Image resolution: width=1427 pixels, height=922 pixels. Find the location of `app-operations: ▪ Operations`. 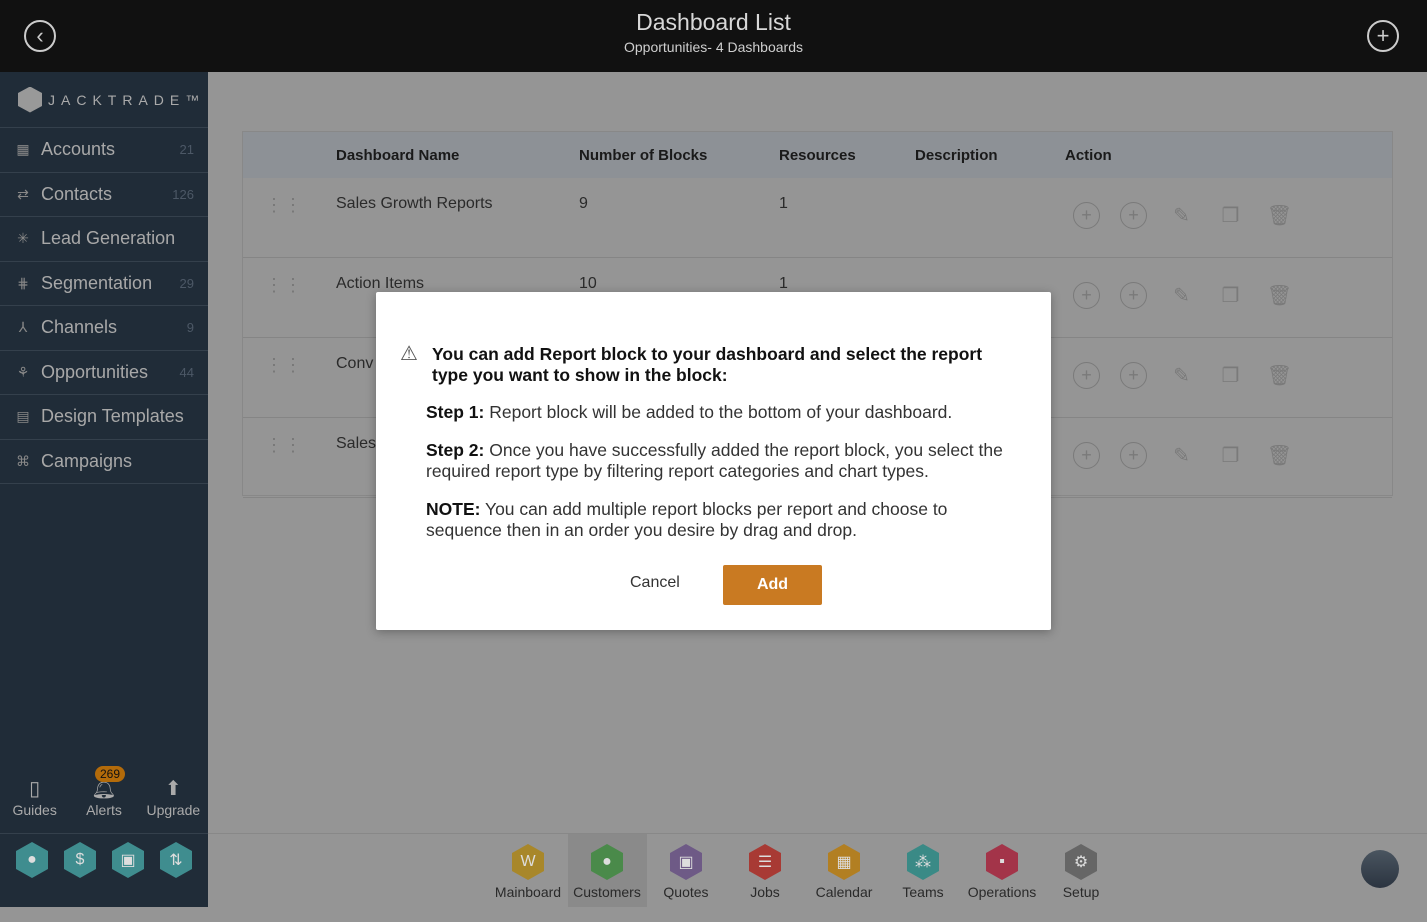

app-operations: ▪ Operations is located at coordinates (1002, 871).